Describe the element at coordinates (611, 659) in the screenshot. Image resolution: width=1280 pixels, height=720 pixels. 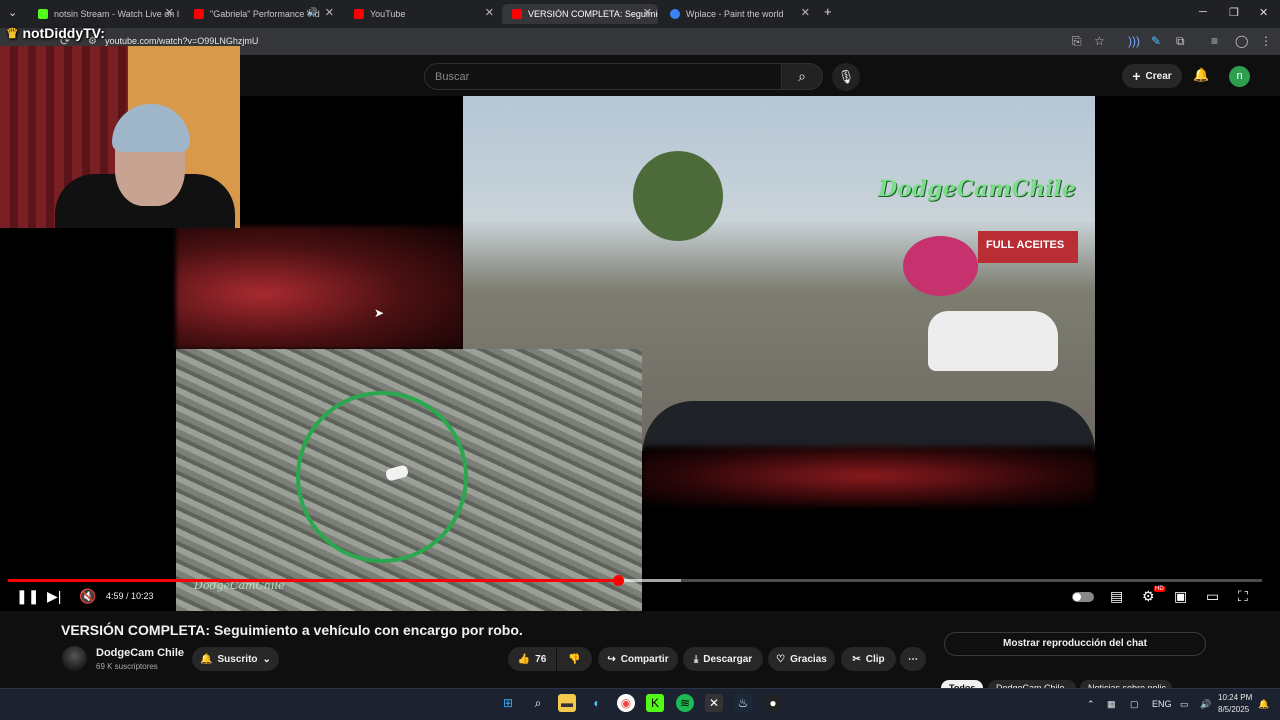
I see `share-arrow-icon: ↪` at that location.